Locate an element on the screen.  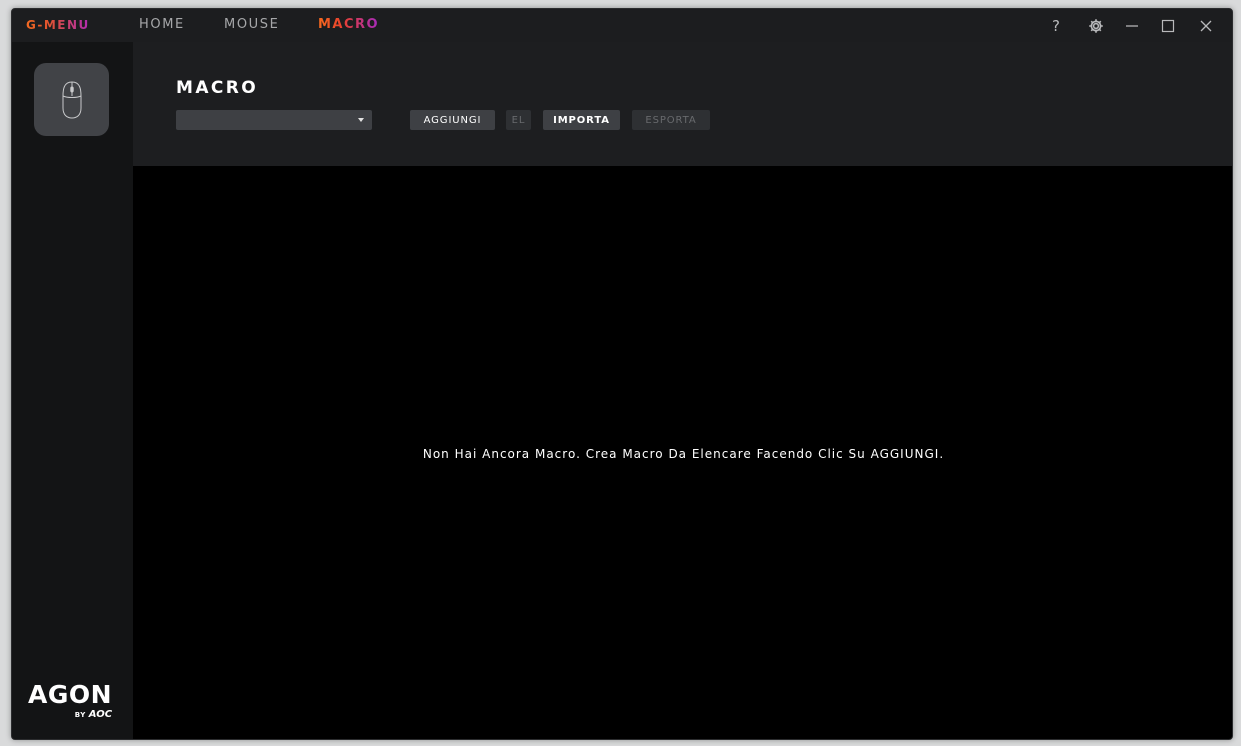
tab-mouse: MOUSE is located at coordinates (251, 24).